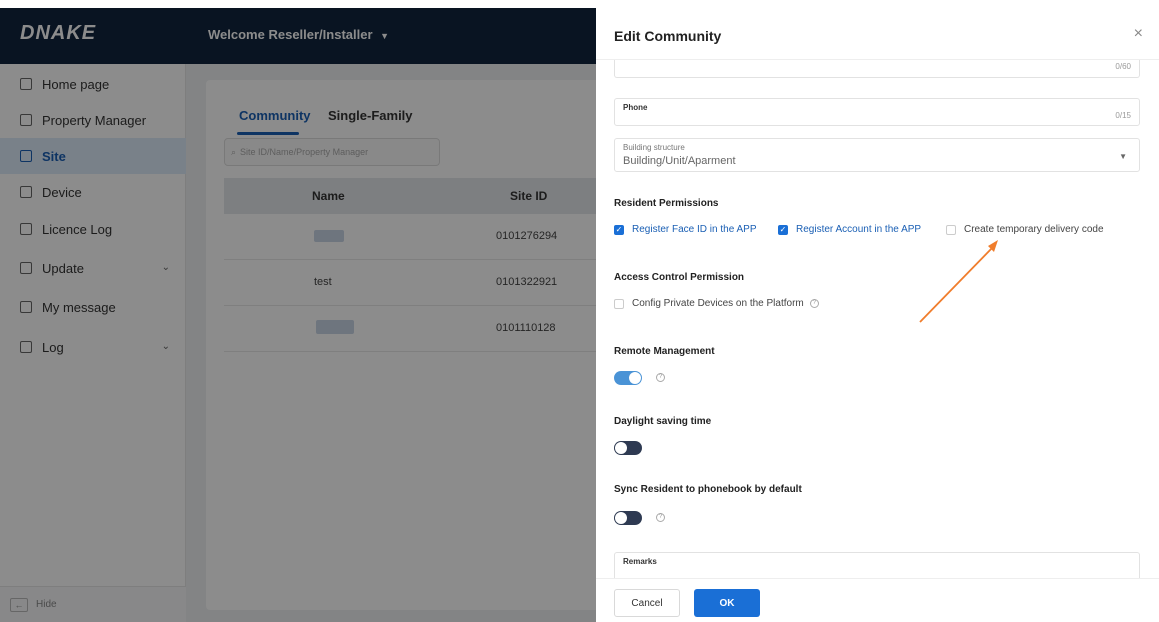 The width and height of the screenshot is (1159, 622). I want to click on annotation-arrow, so click(958, 281).